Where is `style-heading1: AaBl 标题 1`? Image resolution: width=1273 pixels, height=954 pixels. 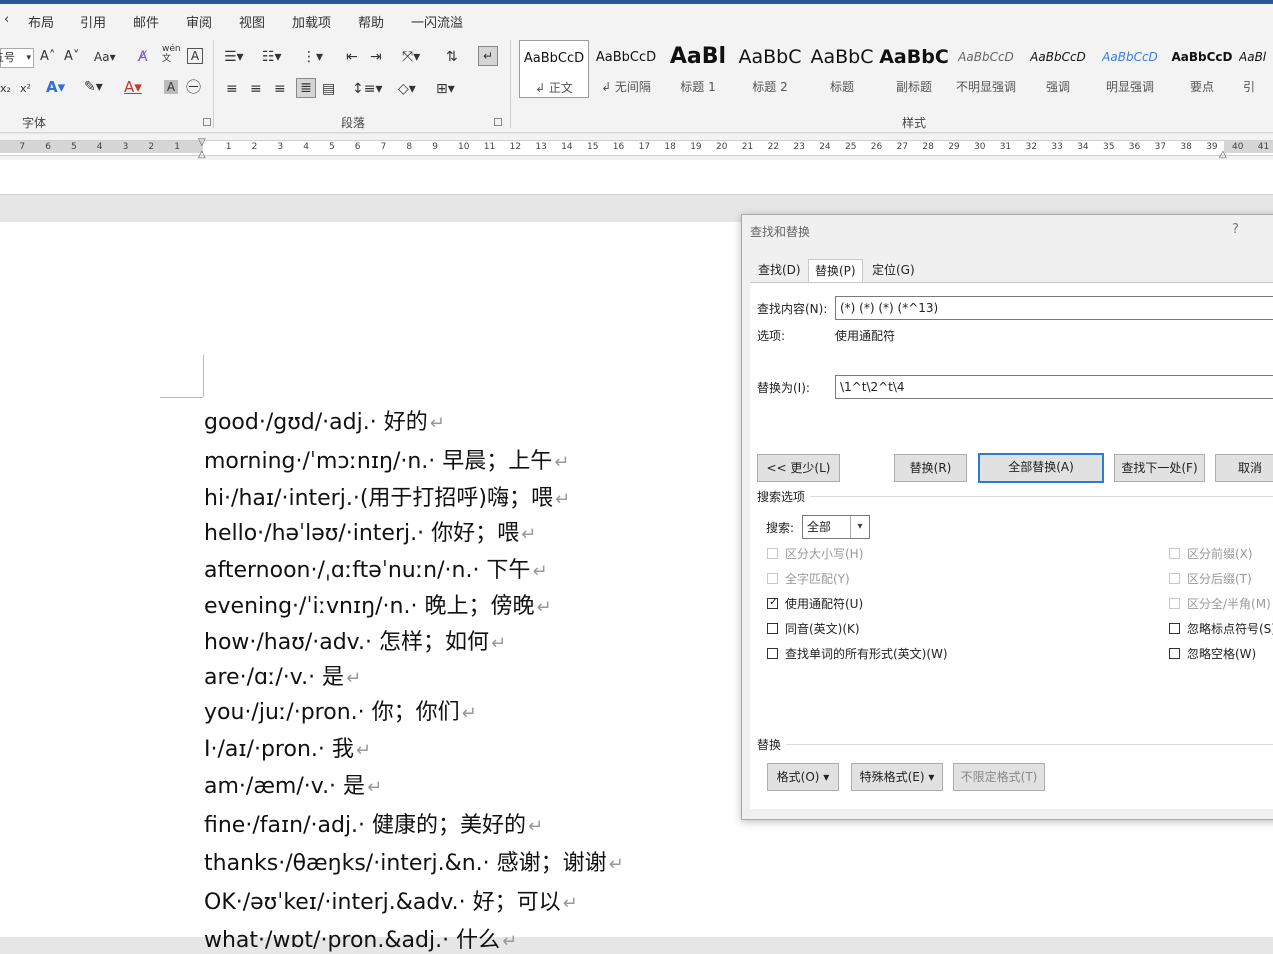 style-heading1: AaBl 标题 1 is located at coordinates (698, 69).